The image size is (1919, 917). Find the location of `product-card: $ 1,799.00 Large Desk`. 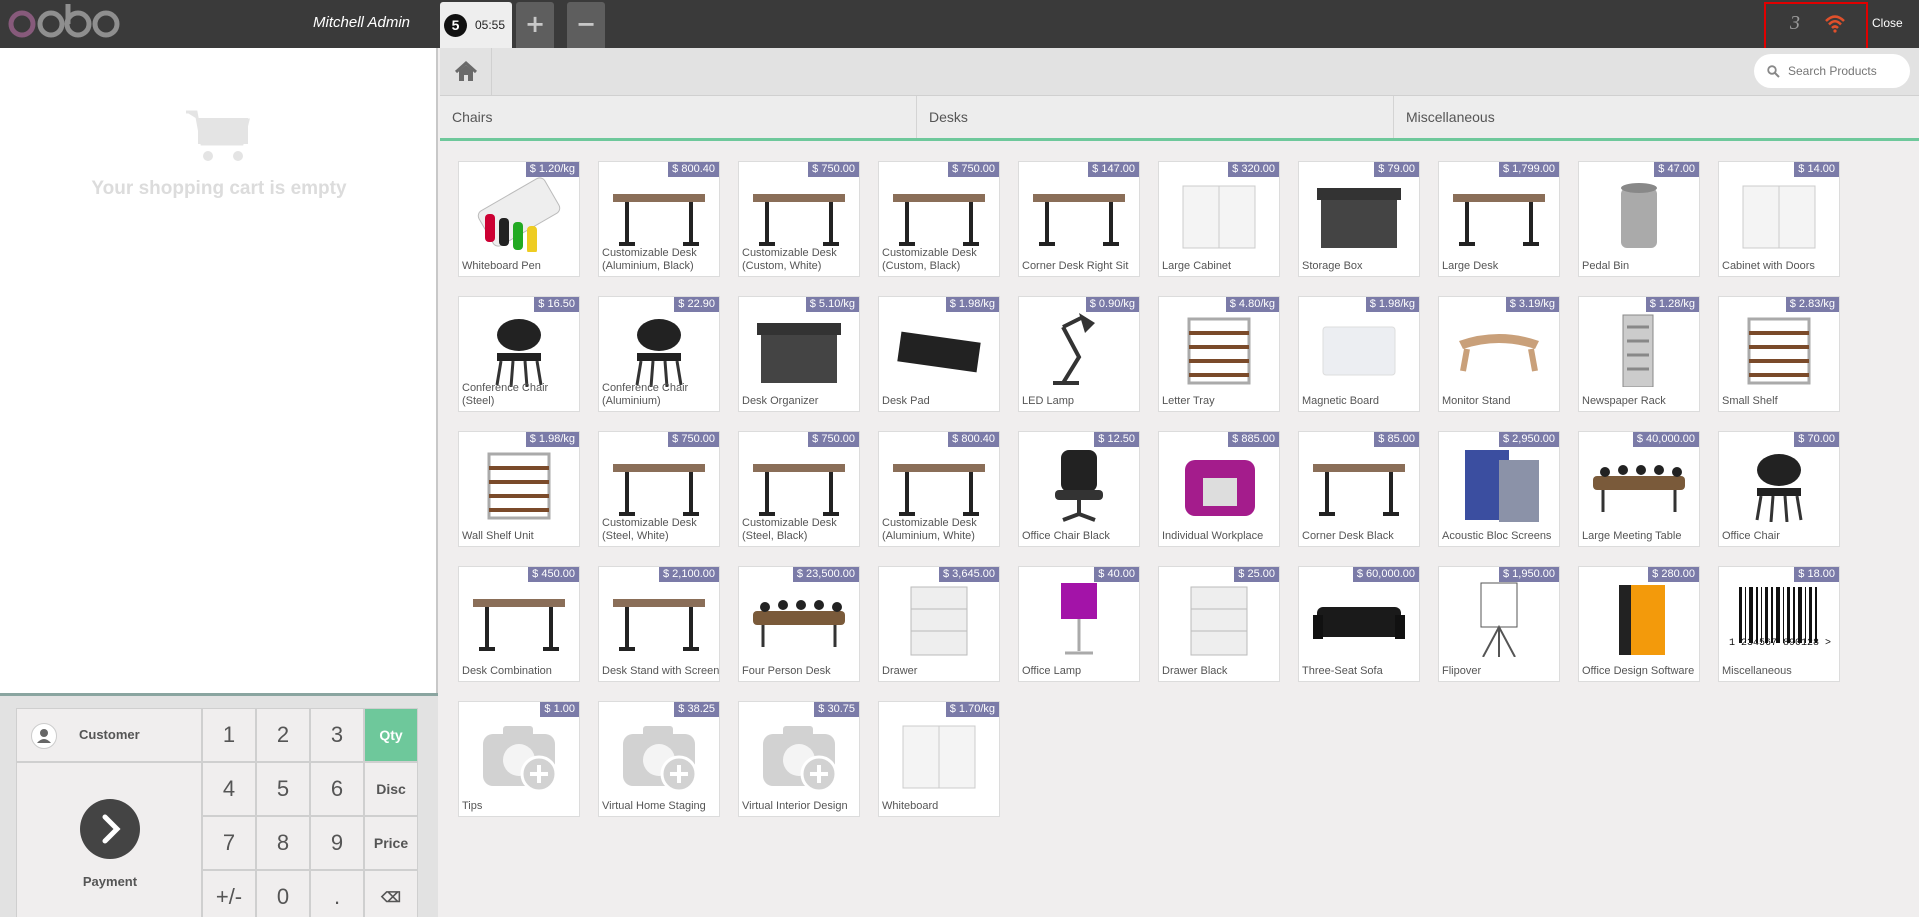

product-card: $ 1,799.00 Large Desk is located at coordinates (1499, 219).